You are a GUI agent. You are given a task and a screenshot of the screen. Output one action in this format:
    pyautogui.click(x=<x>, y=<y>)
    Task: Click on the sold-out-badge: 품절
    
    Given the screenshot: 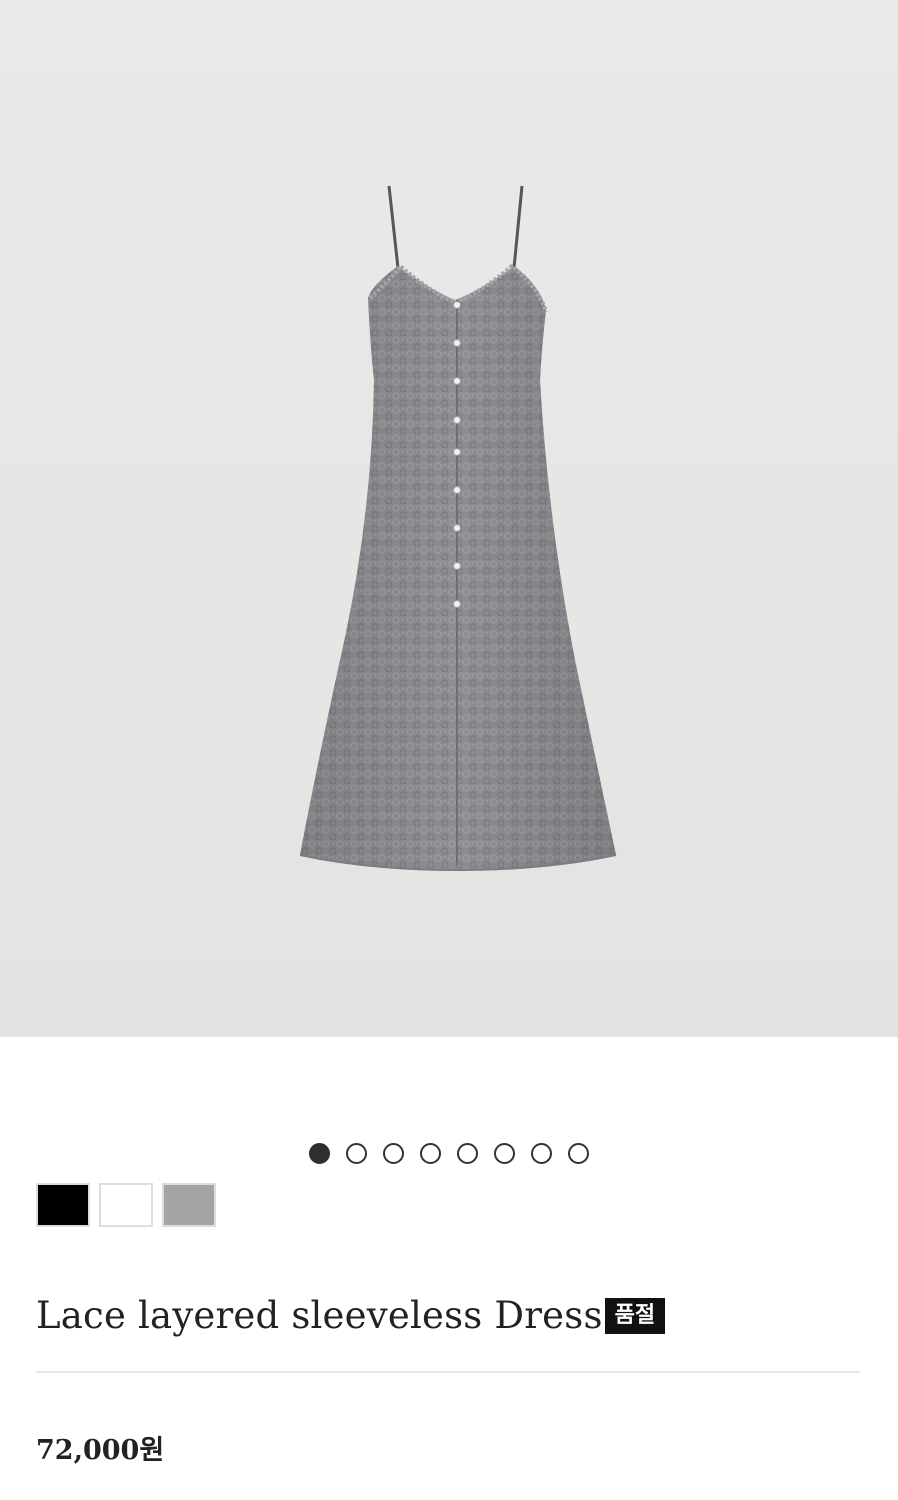 What is the action you would take?
    pyautogui.click(x=635, y=1315)
    